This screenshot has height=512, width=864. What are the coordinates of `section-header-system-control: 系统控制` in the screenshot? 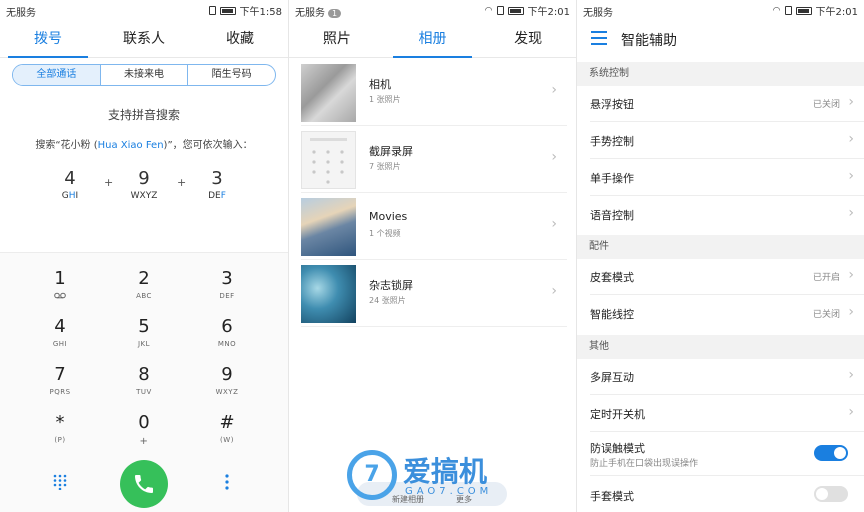 It's located at (720, 74).